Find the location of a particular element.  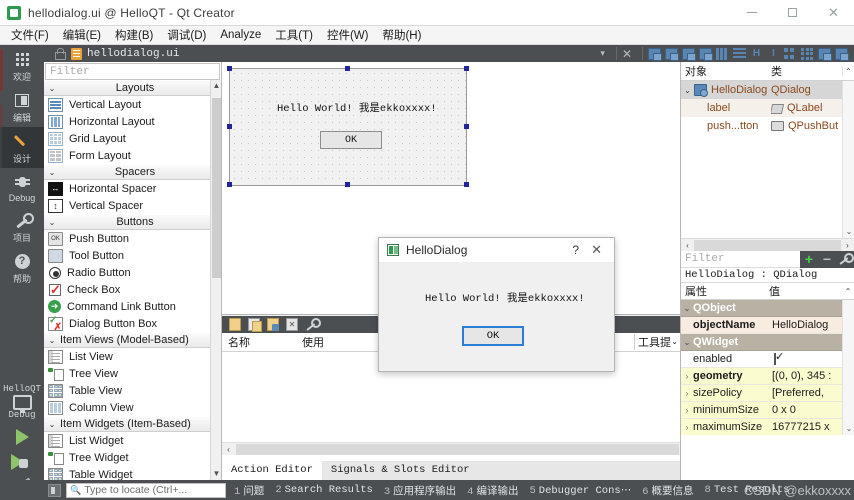

enabled-checkbox is located at coordinates (775, 359).